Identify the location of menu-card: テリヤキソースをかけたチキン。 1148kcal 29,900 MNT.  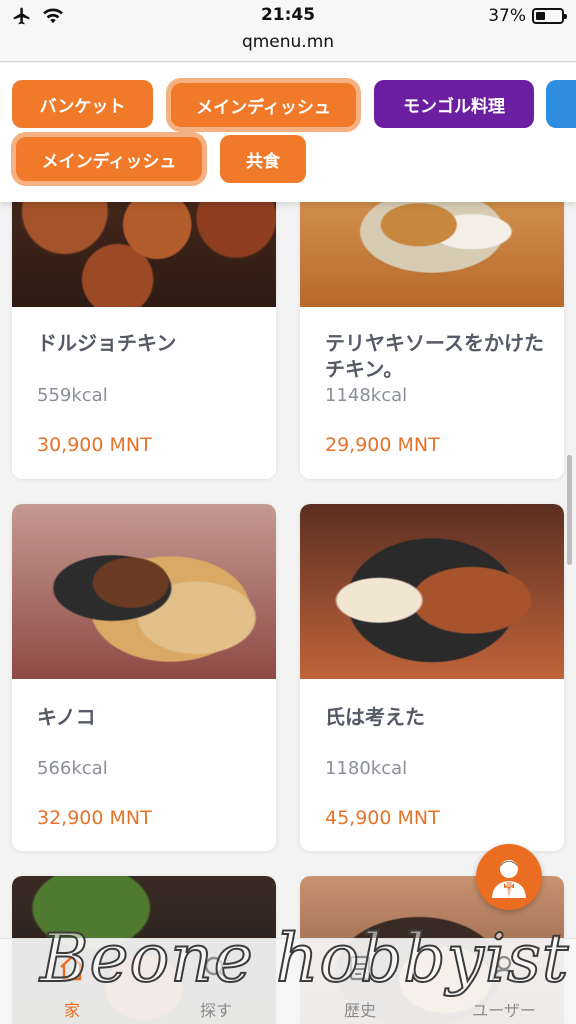
(432, 324).